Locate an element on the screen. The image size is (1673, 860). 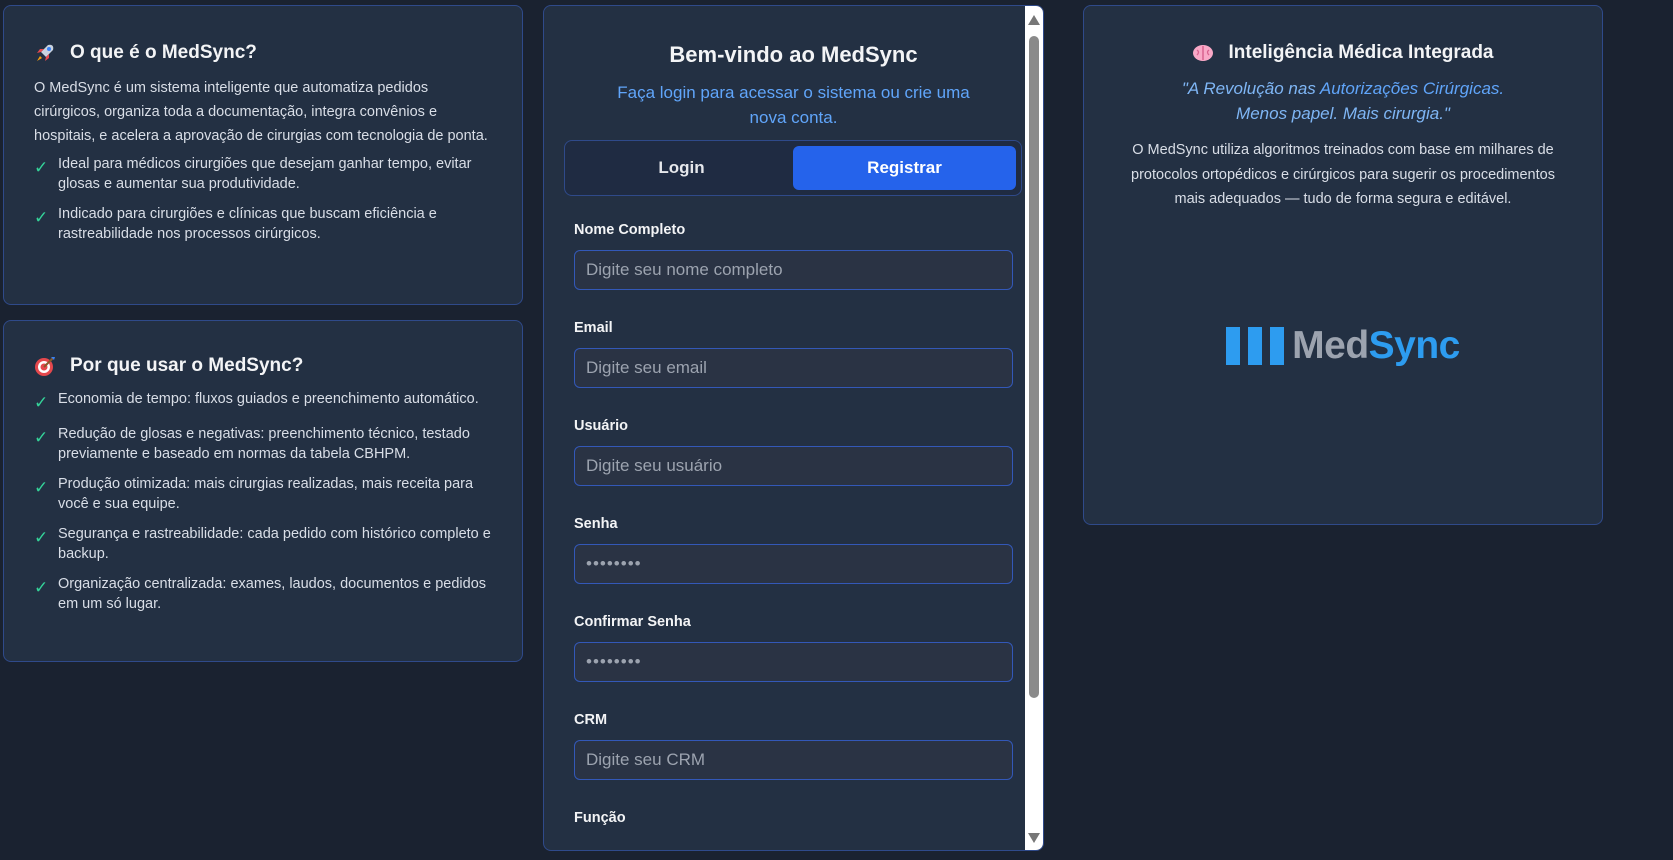
crm-input: Digite seu CRM is located at coordinates (793, 760).